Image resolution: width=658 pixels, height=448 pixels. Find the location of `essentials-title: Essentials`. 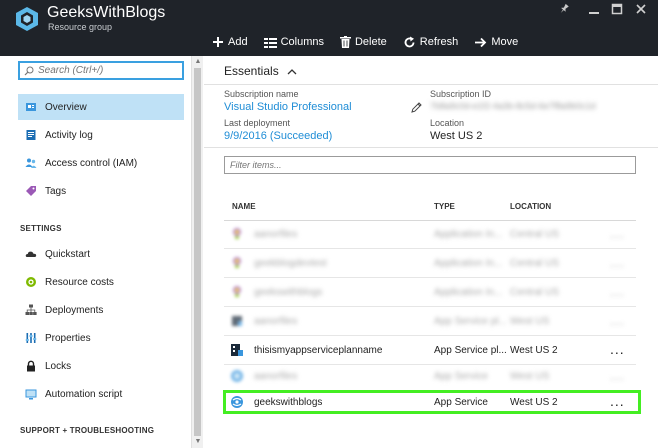

essentials-title: Essentials is located at coordinates (251, 71).